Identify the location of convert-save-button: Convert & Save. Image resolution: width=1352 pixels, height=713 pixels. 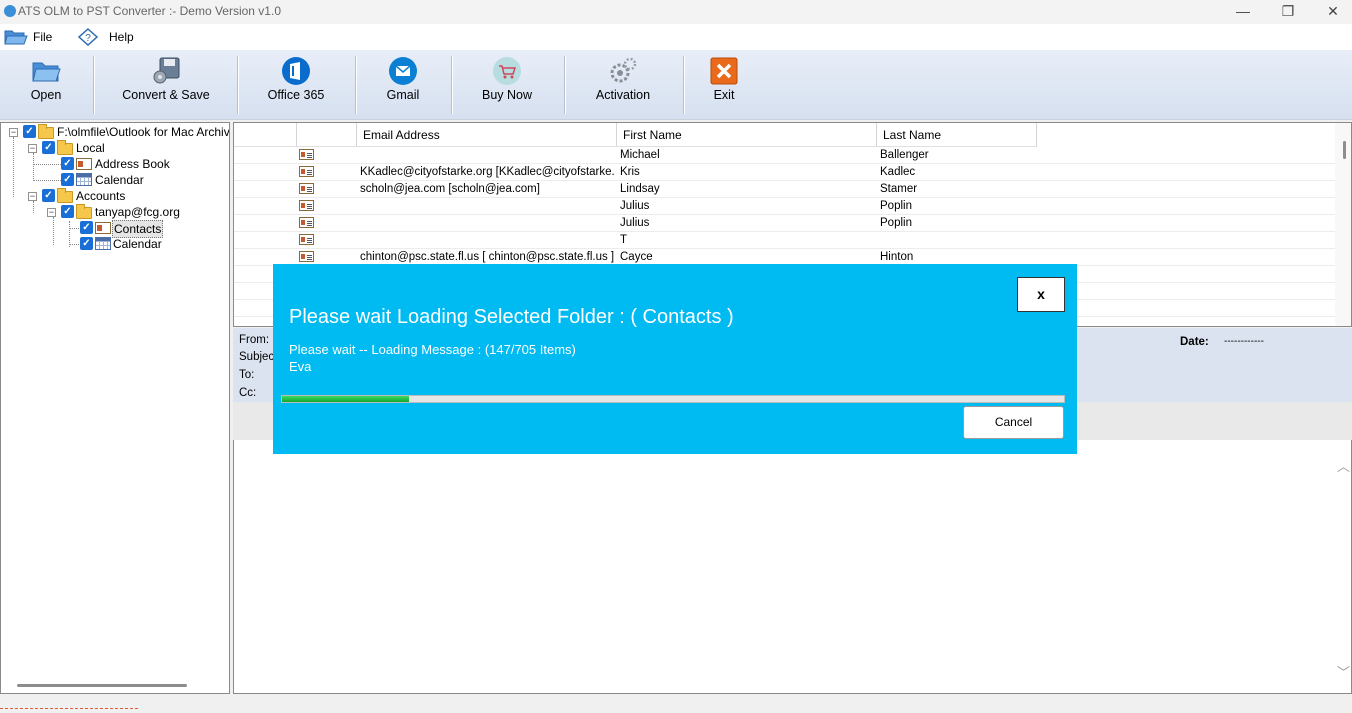
(166, 85).